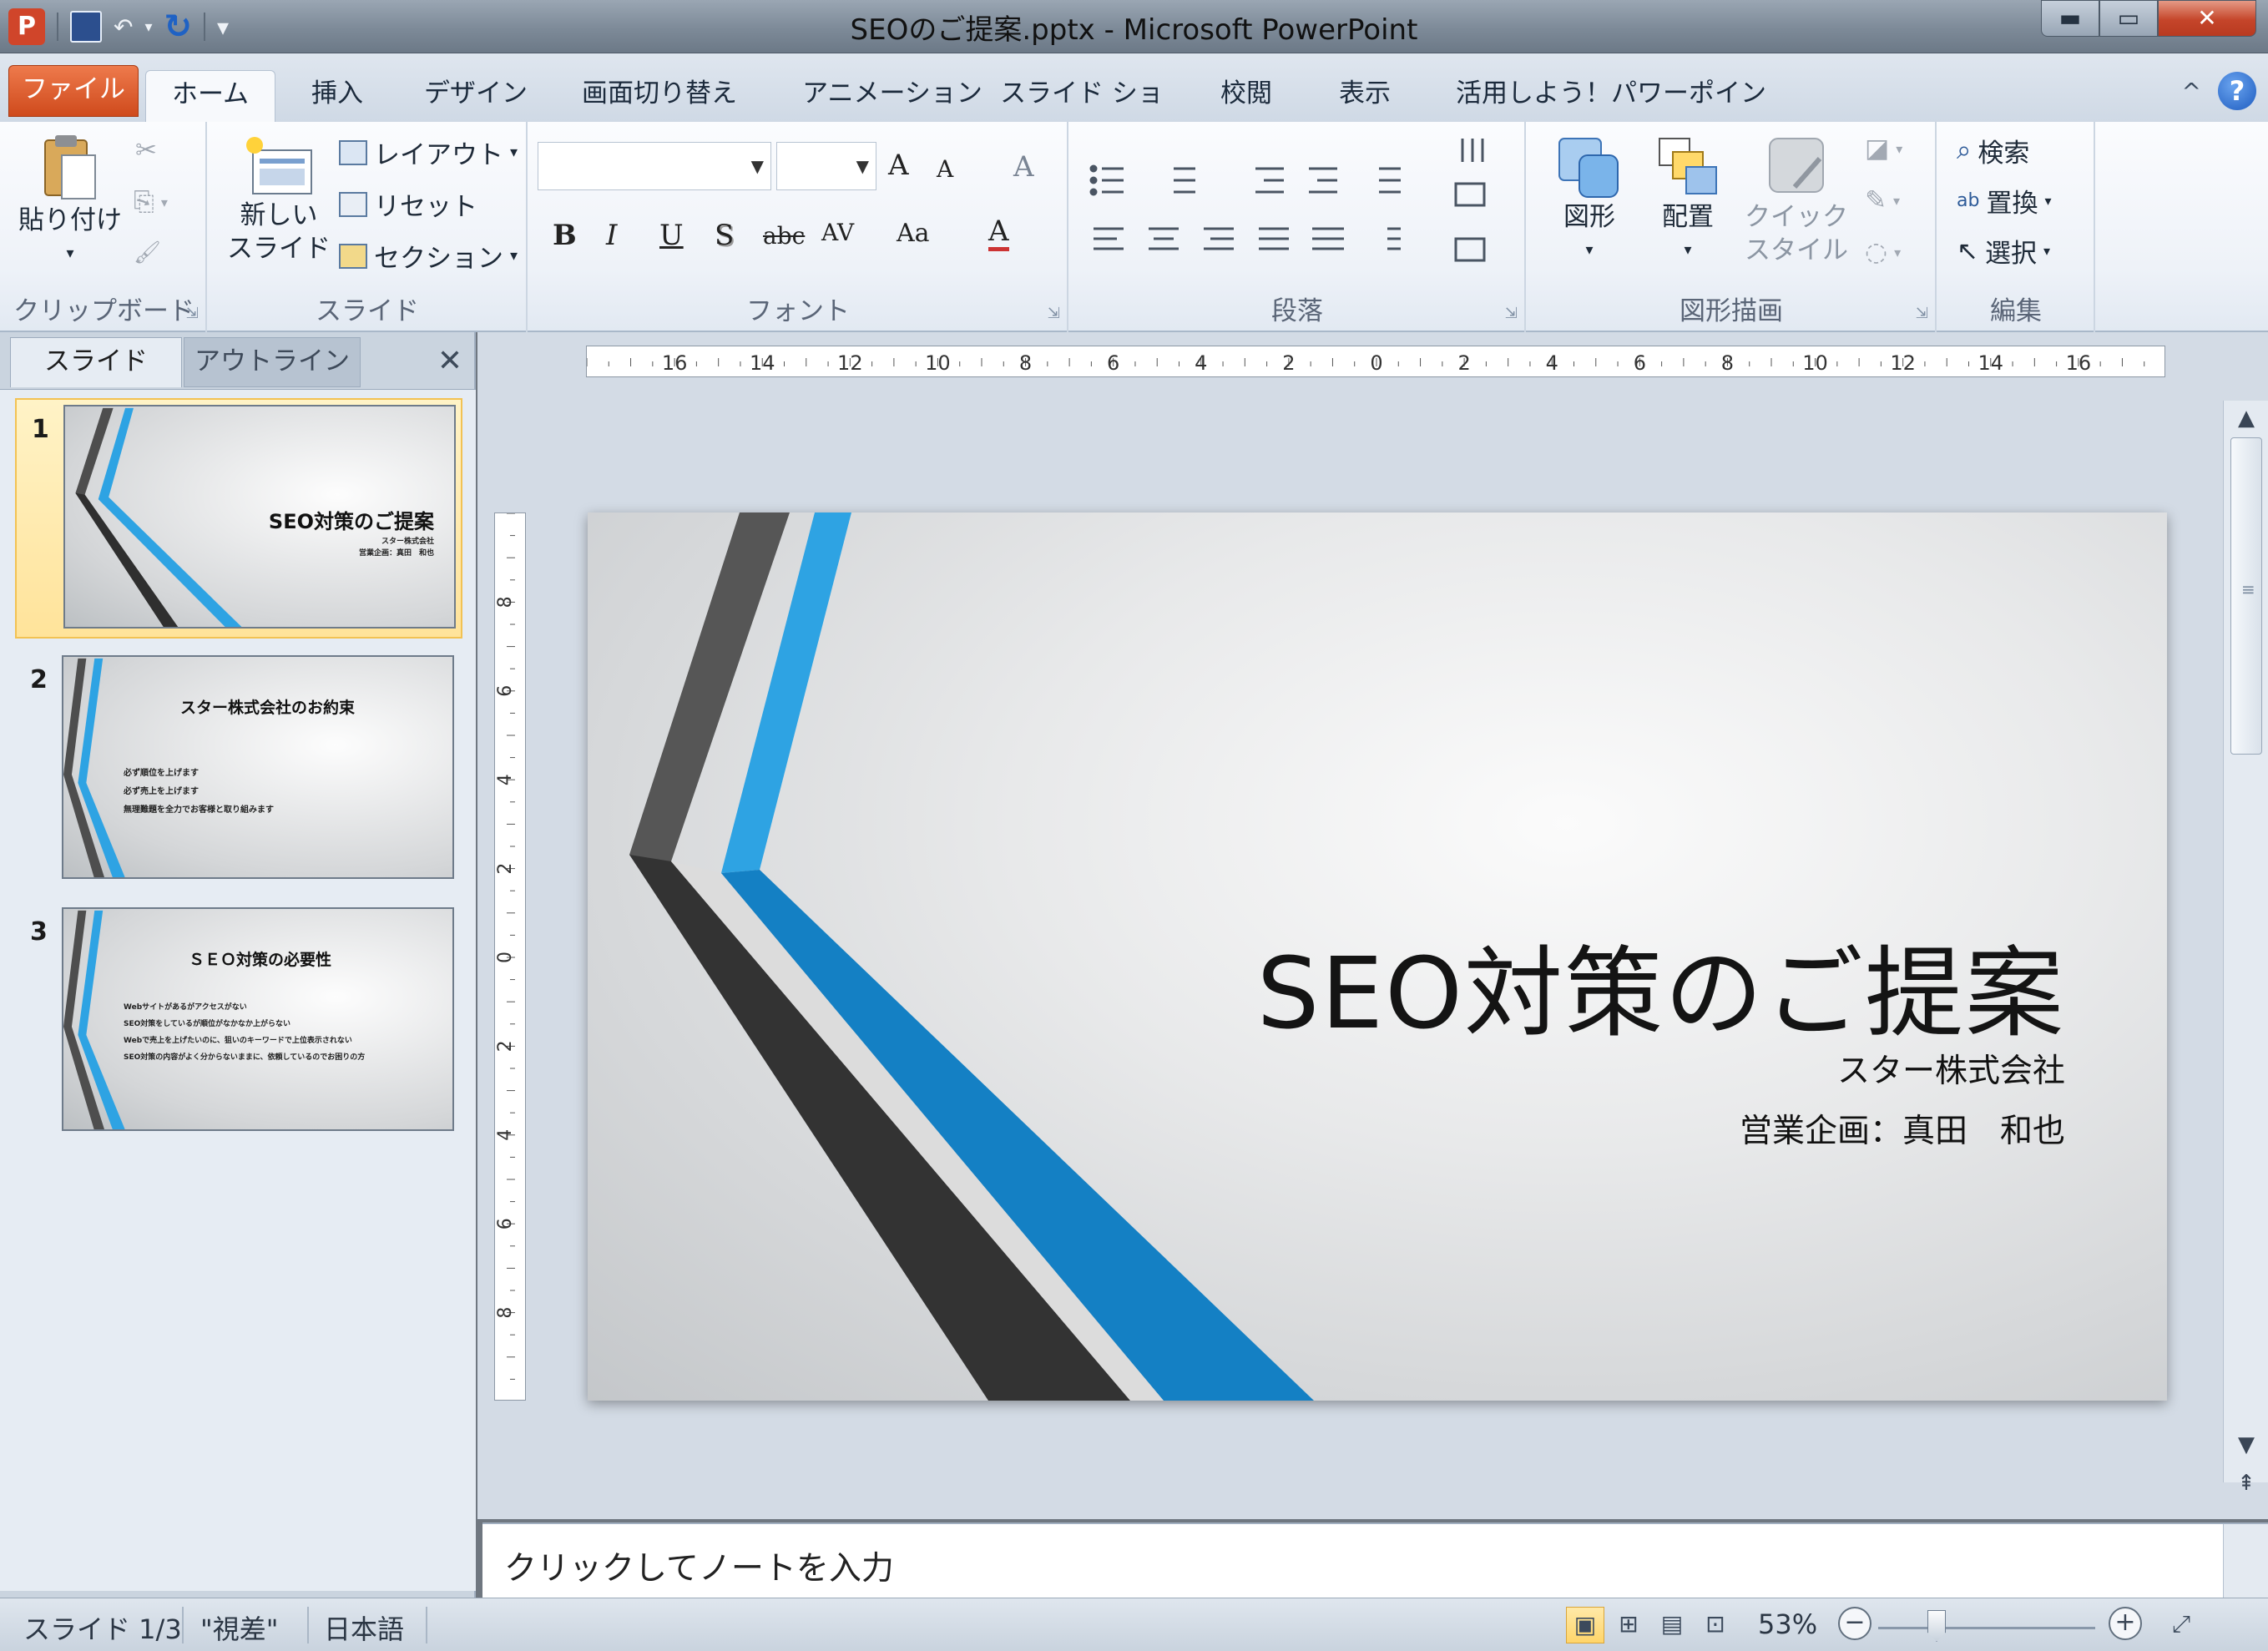  I want to click on font-name-combo: ▼, so click(654, 166).